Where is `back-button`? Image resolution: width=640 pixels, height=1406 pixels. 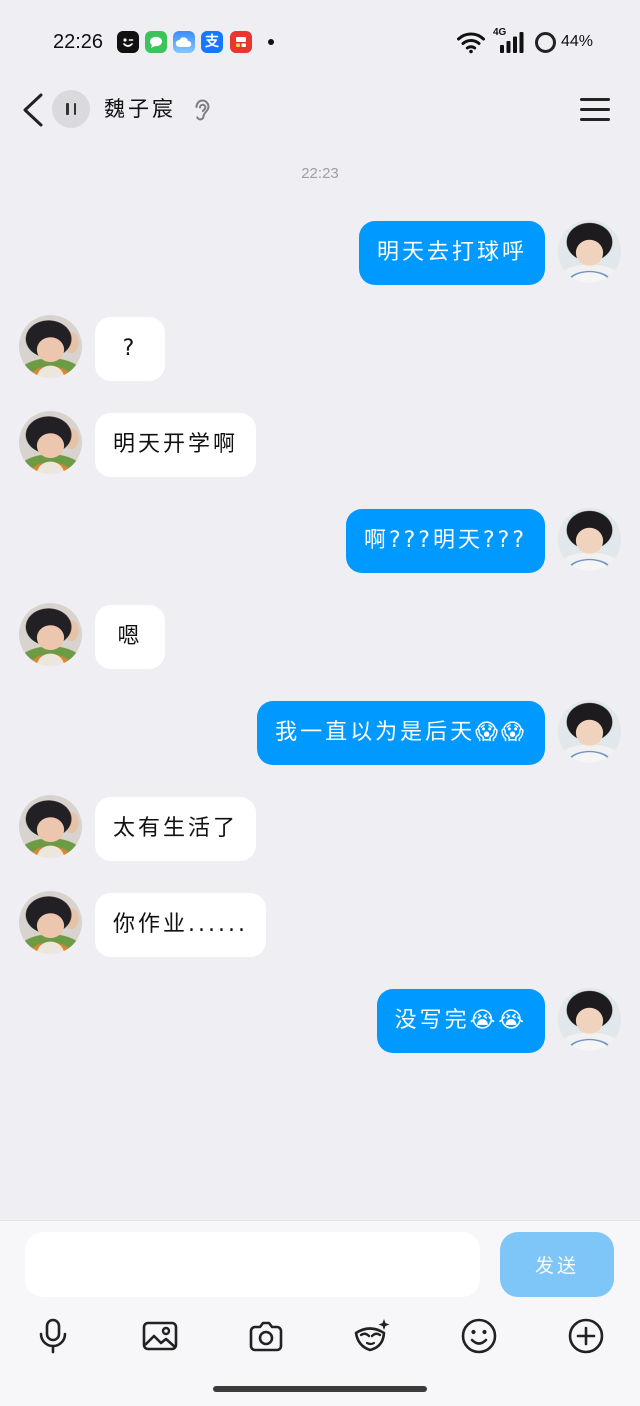
back-button is located at coordinates (33, 110).